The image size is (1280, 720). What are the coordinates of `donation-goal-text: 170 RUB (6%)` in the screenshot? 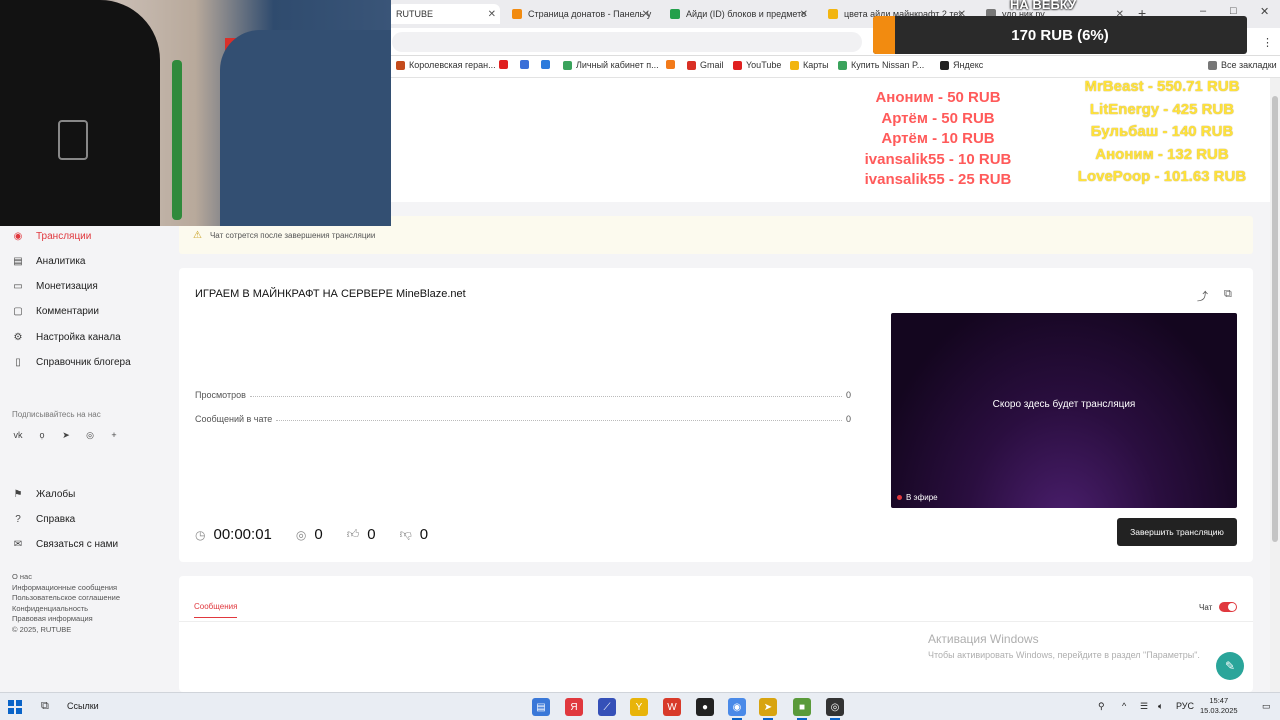 It's located at (1060, 35).